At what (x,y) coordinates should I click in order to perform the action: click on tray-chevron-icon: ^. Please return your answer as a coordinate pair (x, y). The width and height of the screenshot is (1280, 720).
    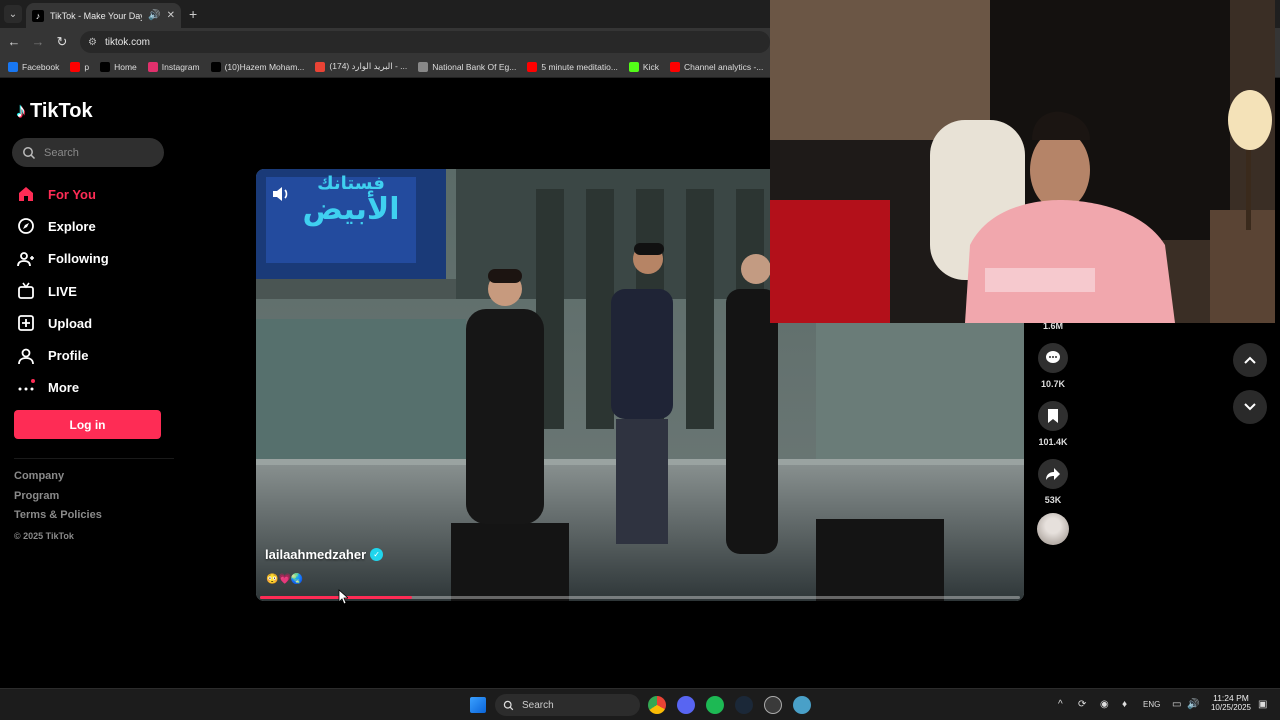
    Looking at the image, I should click on (1060, 704).